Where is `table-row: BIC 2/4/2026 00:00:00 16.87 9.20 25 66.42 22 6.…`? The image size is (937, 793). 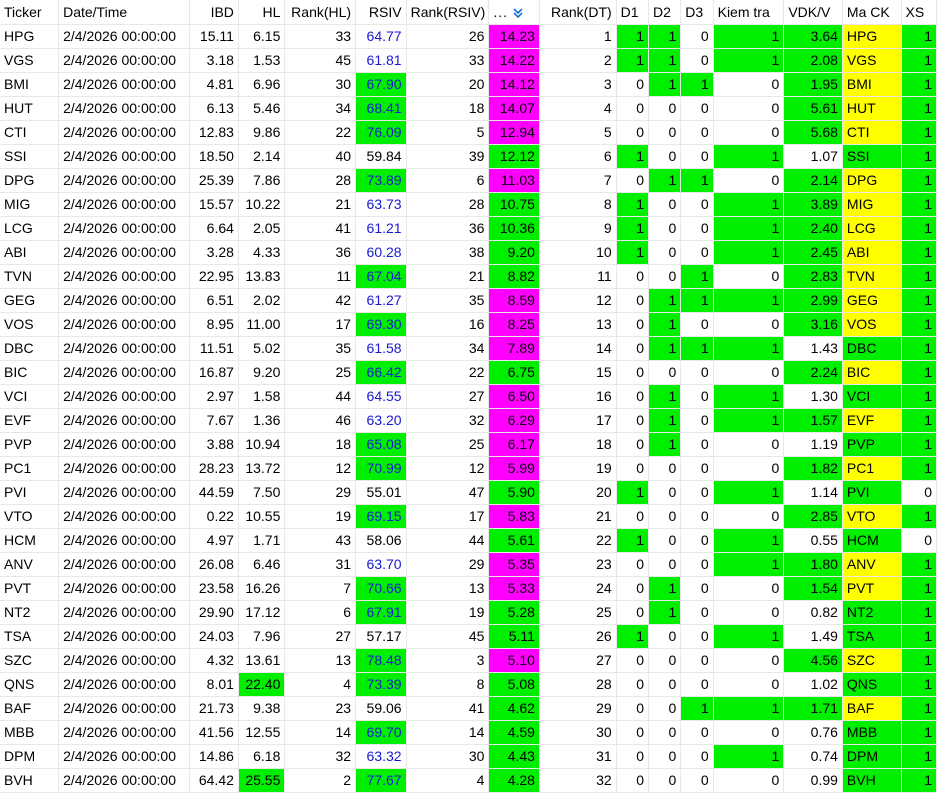
table-row: BIC 2/4/2026 00:00:00 16.87 9.20 25 66.42 22 6.… is located at coordinates (468, 372).